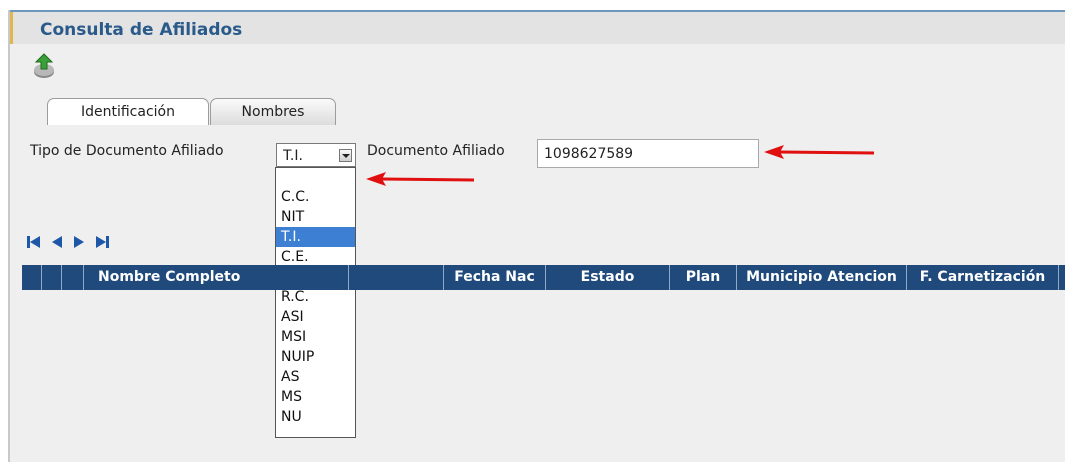  Describe the element at coordinates (315, 297) in the screenshot. I see `dropdown-option: R.C.` at that location.